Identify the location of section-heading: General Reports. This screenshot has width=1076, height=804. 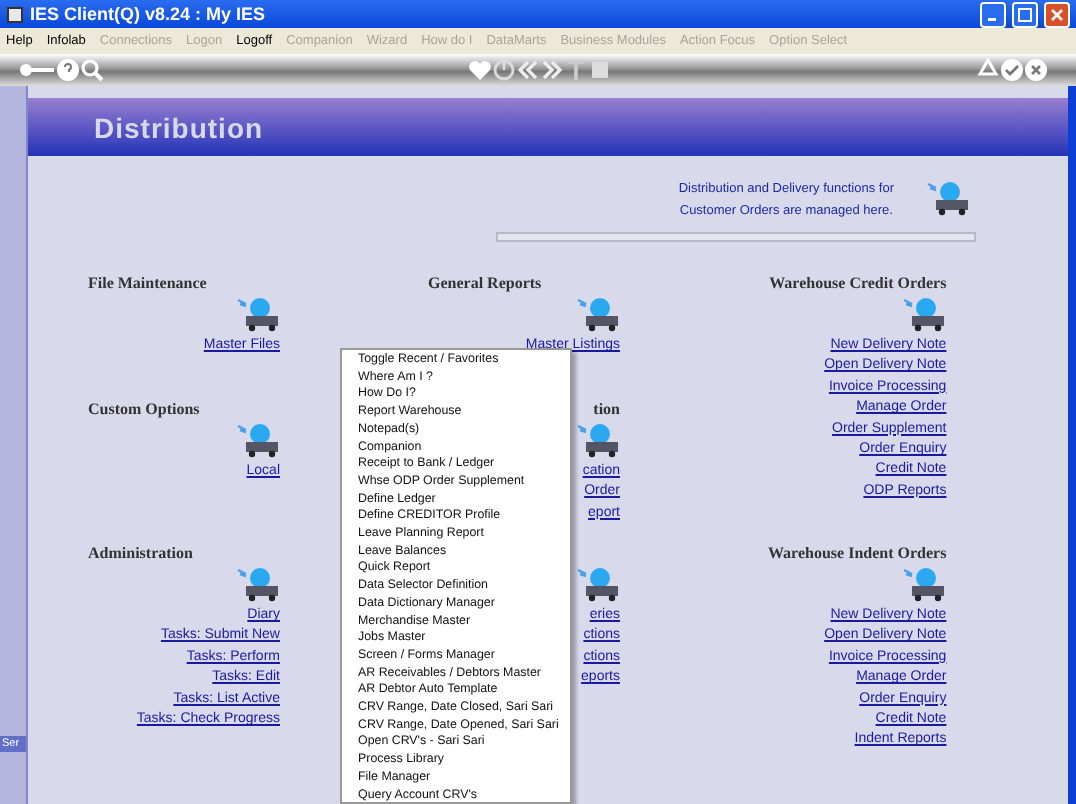
(485, 284).